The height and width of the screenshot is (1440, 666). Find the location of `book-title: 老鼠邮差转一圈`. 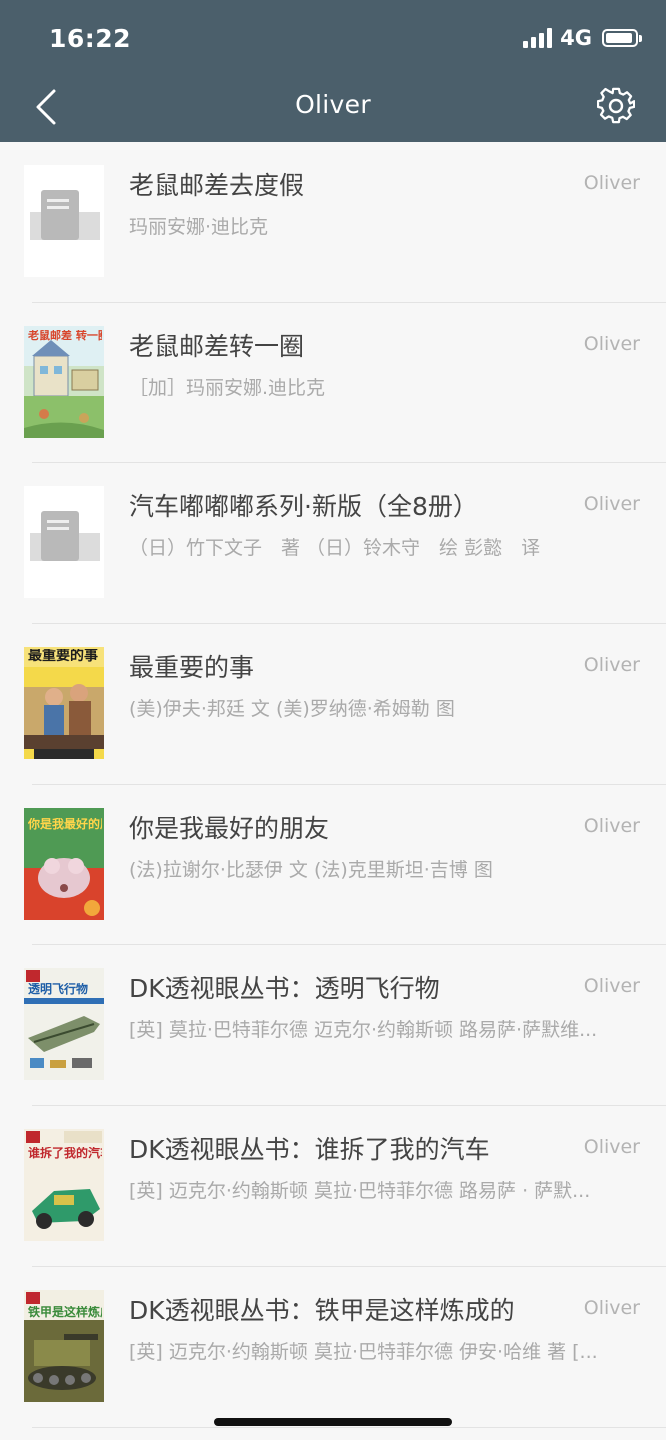

book-title: 老鼠邮差转一圈 is located at coordinates (217, 346).